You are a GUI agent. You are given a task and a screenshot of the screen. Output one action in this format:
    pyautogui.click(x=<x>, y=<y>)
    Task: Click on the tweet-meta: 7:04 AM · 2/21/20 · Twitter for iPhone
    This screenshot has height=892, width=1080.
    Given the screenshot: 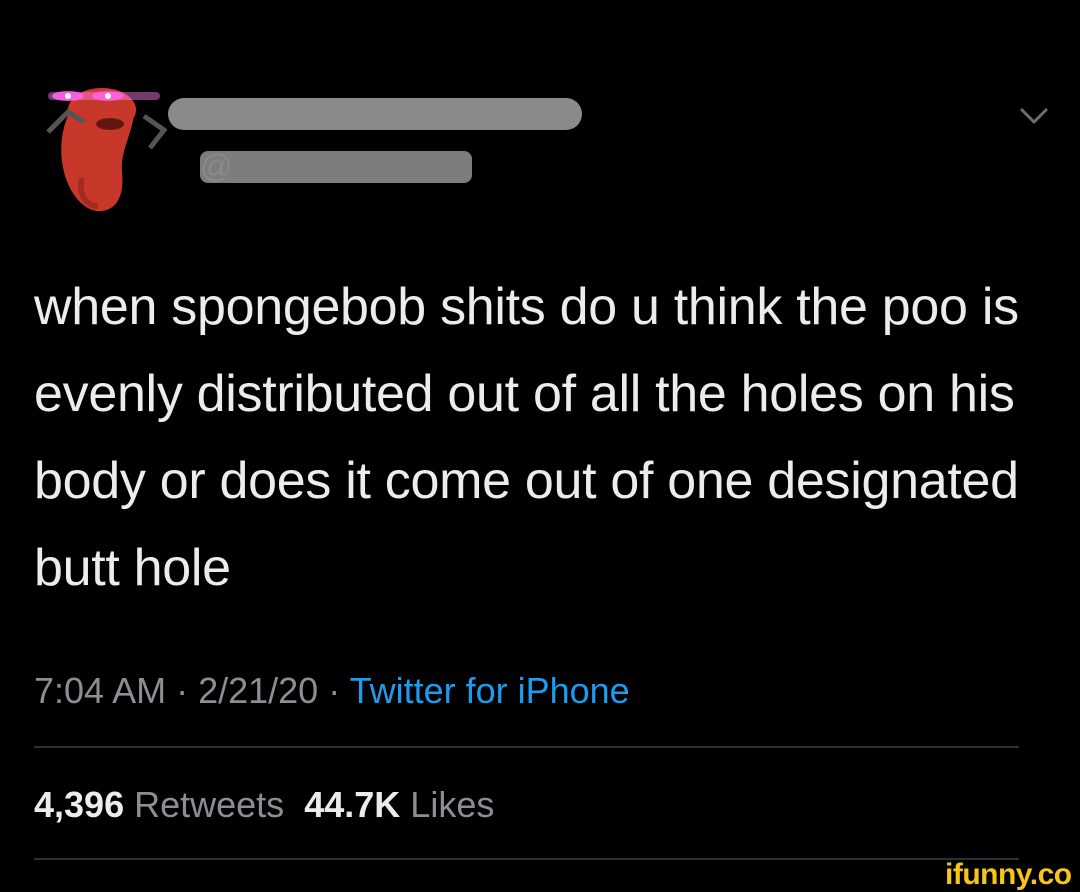 What is the action you would take?
    pyautogui.click(x=332, y=691)
    